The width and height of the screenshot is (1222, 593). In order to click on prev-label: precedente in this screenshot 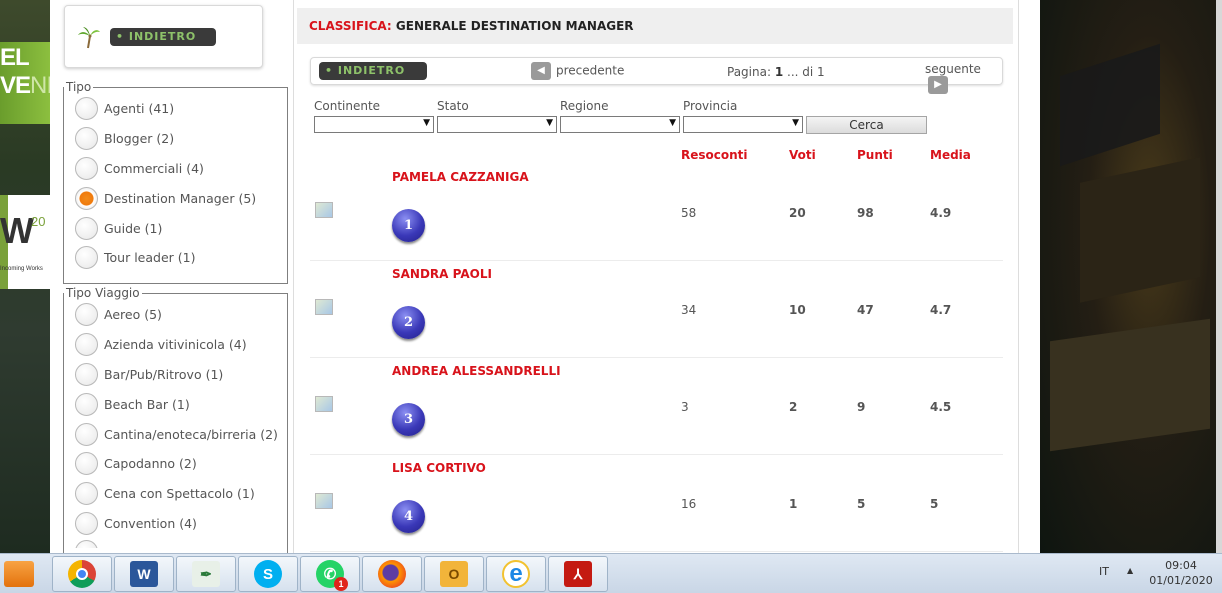, I will do `click(590, 70)`.